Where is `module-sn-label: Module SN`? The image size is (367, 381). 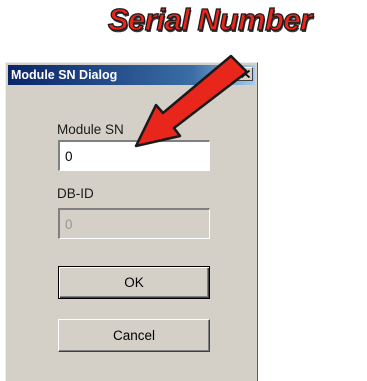
module-sn-label: Module SN is located at coordinates (90, 129).